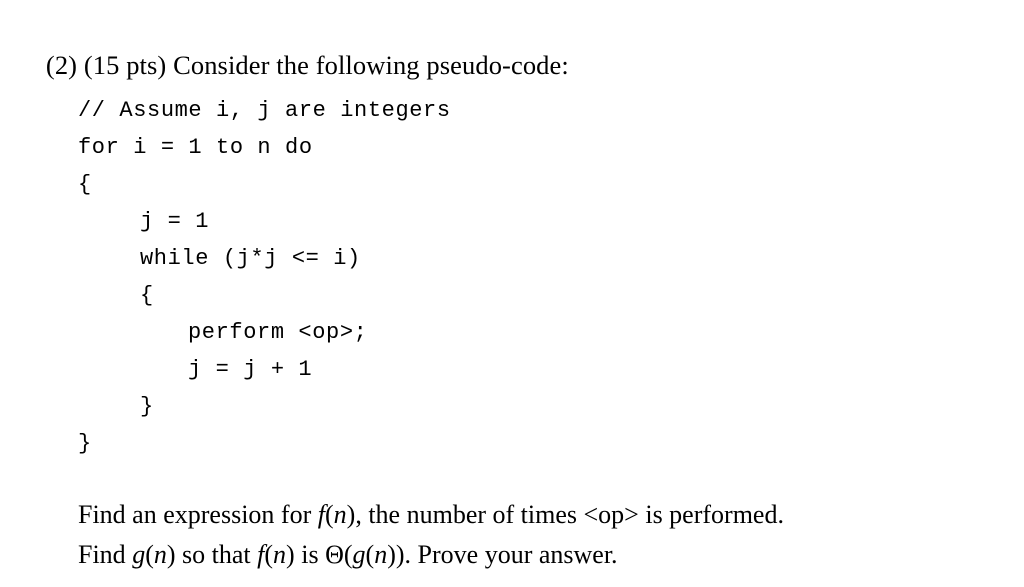  I want to click on code-line: j = j + 1, so click(250, 369).